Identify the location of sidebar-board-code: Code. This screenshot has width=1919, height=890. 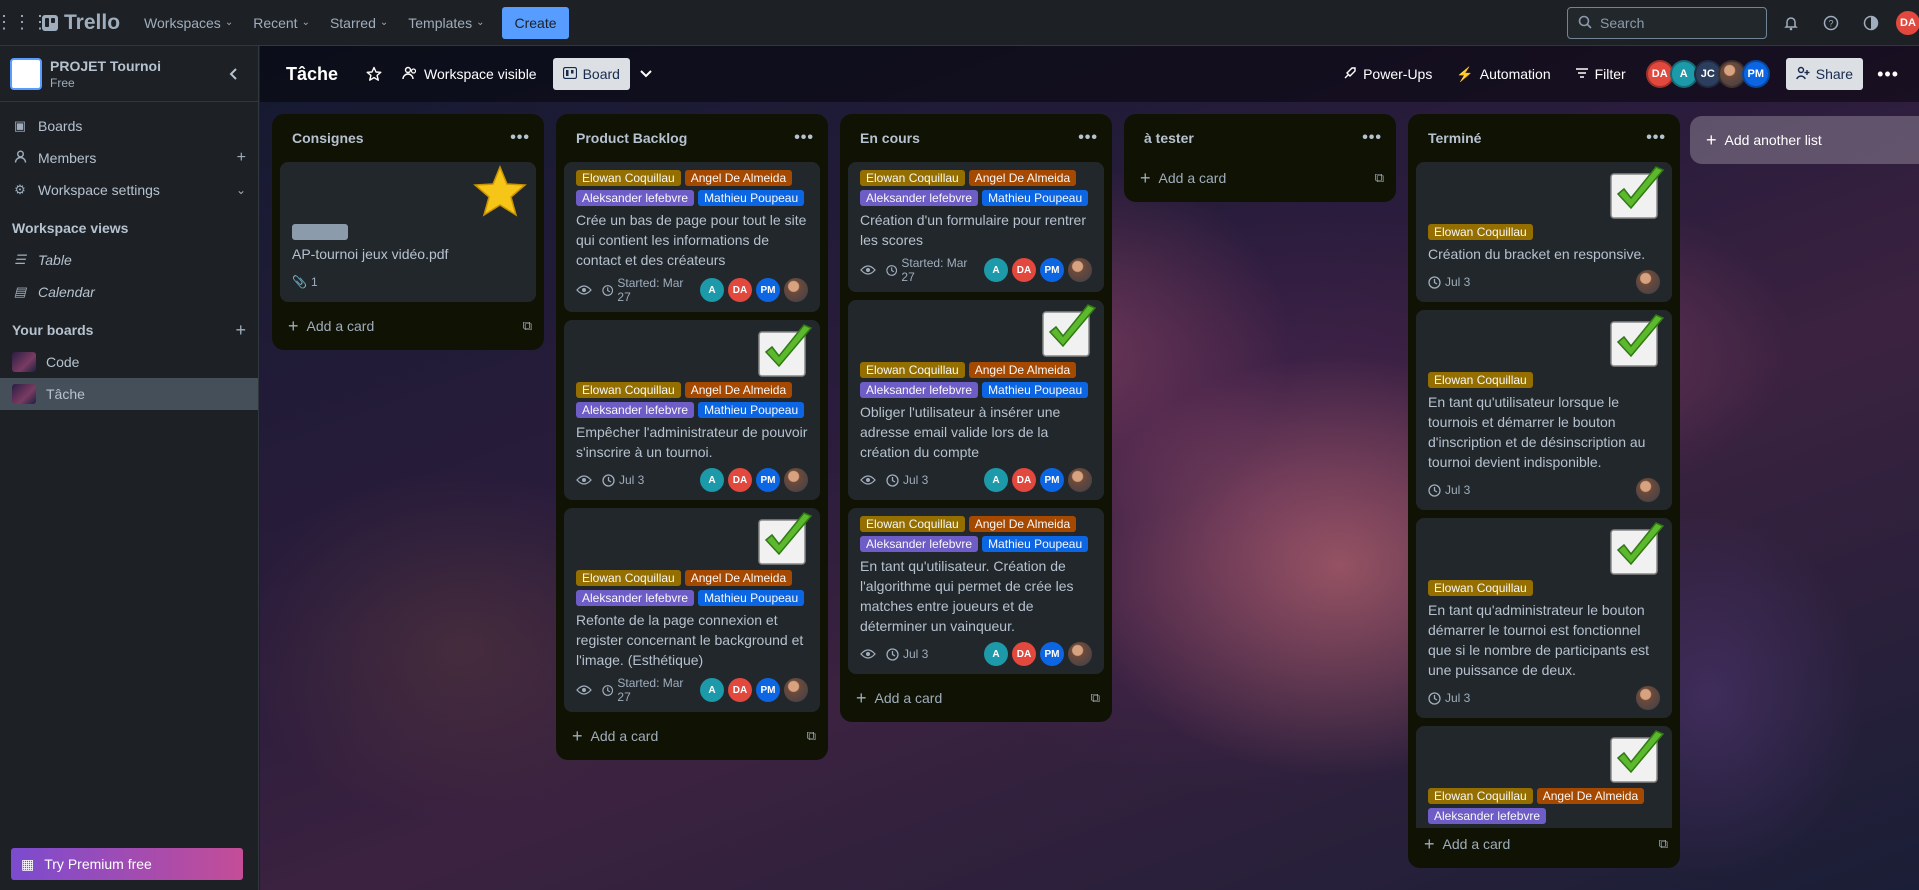
(129, 362).